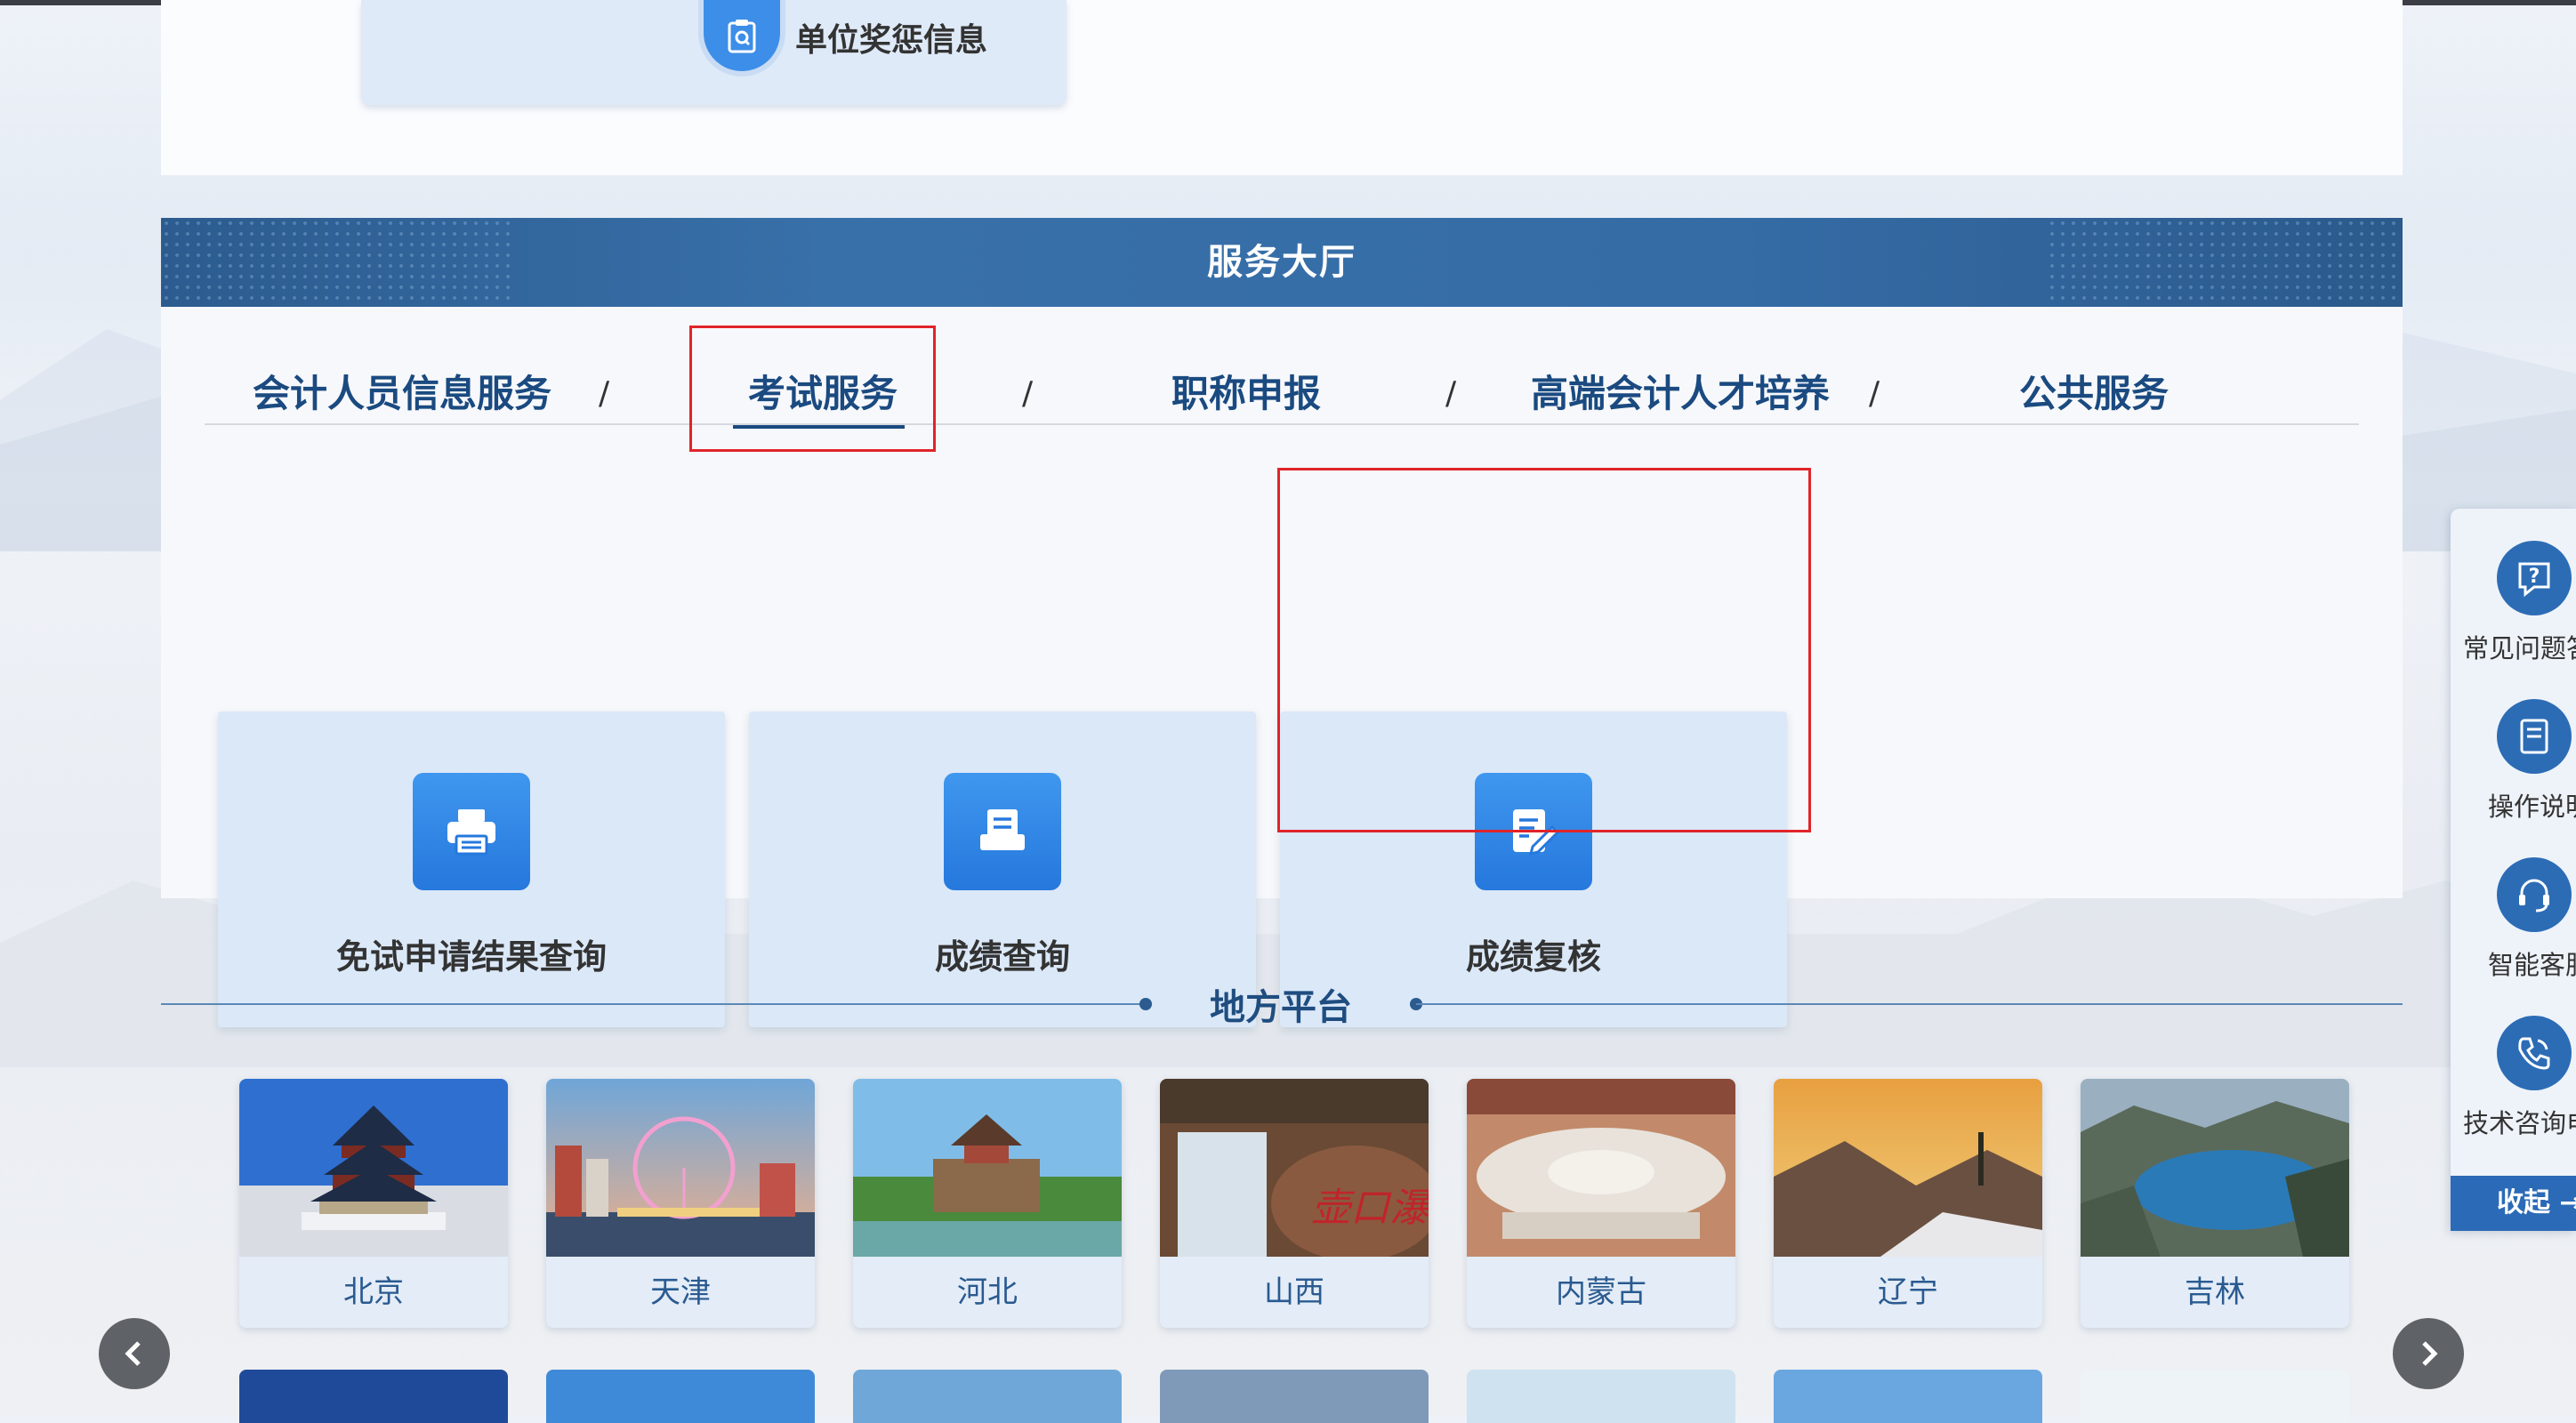  What do you see at coordinates (2534, 894) in the screenshot?
I see `headset-icon` at bounding box center [2534, 894].